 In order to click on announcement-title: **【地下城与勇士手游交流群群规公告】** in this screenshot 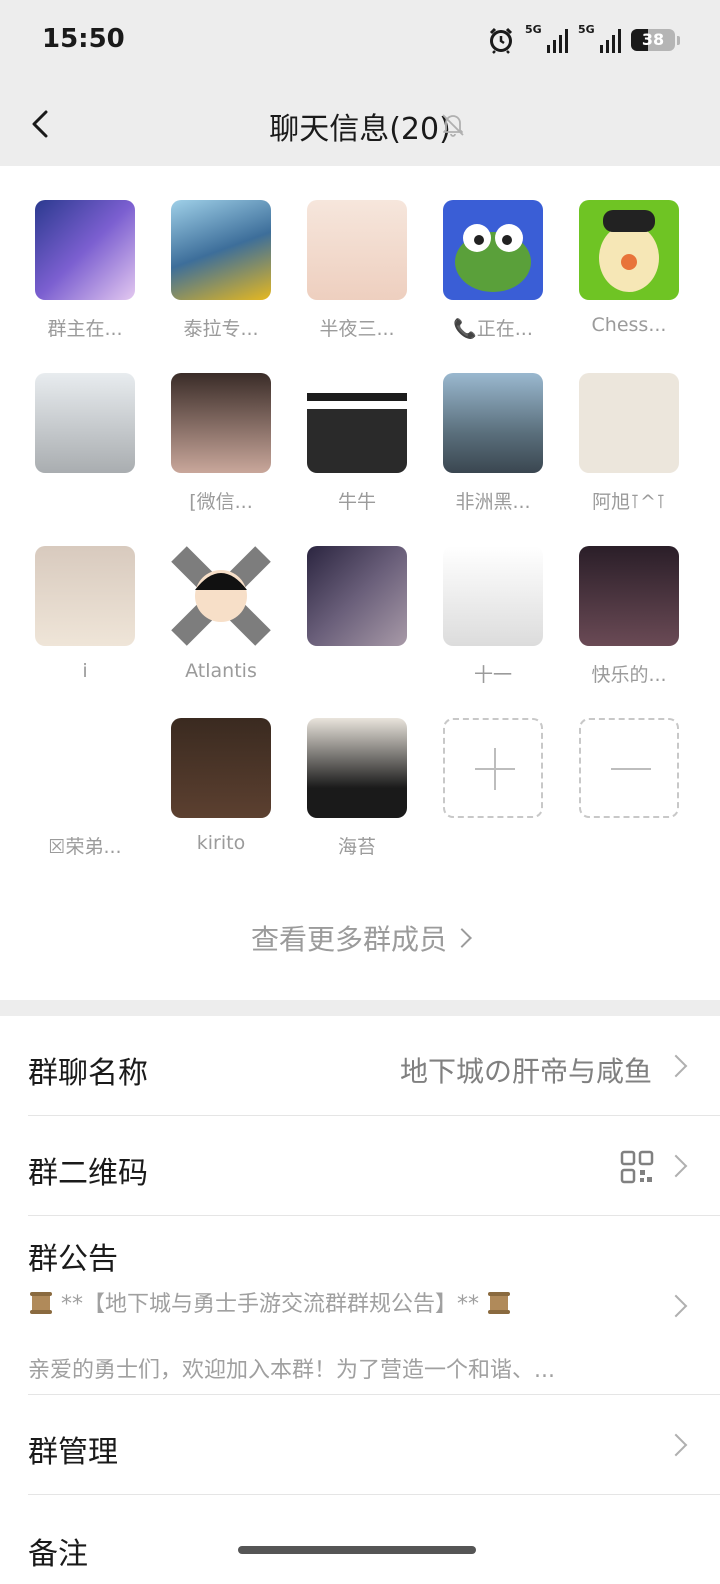, I will do `click(270, 1302)`.